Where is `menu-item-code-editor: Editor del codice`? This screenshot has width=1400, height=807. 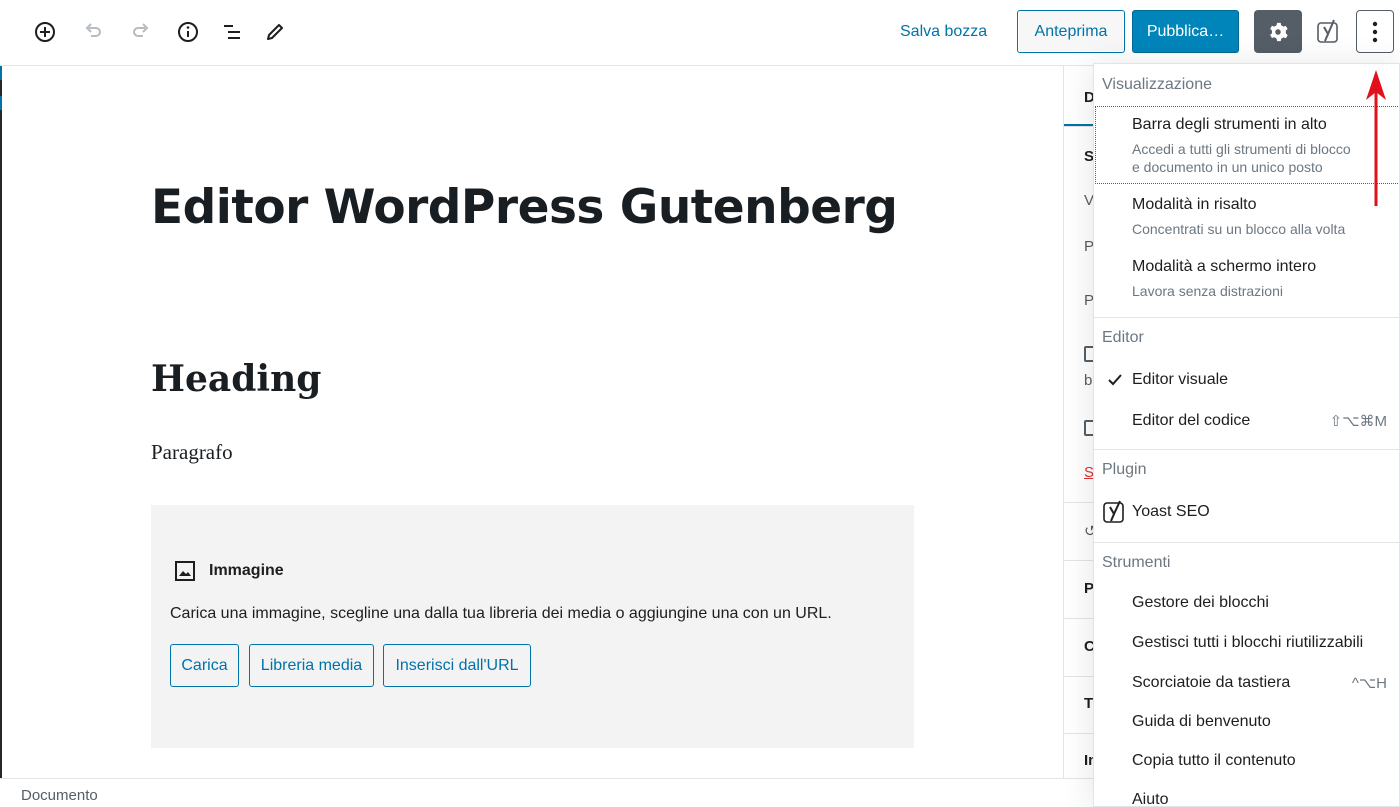
menu-item-code-editor: Editor del codice is located at coordinates (1191, 421).